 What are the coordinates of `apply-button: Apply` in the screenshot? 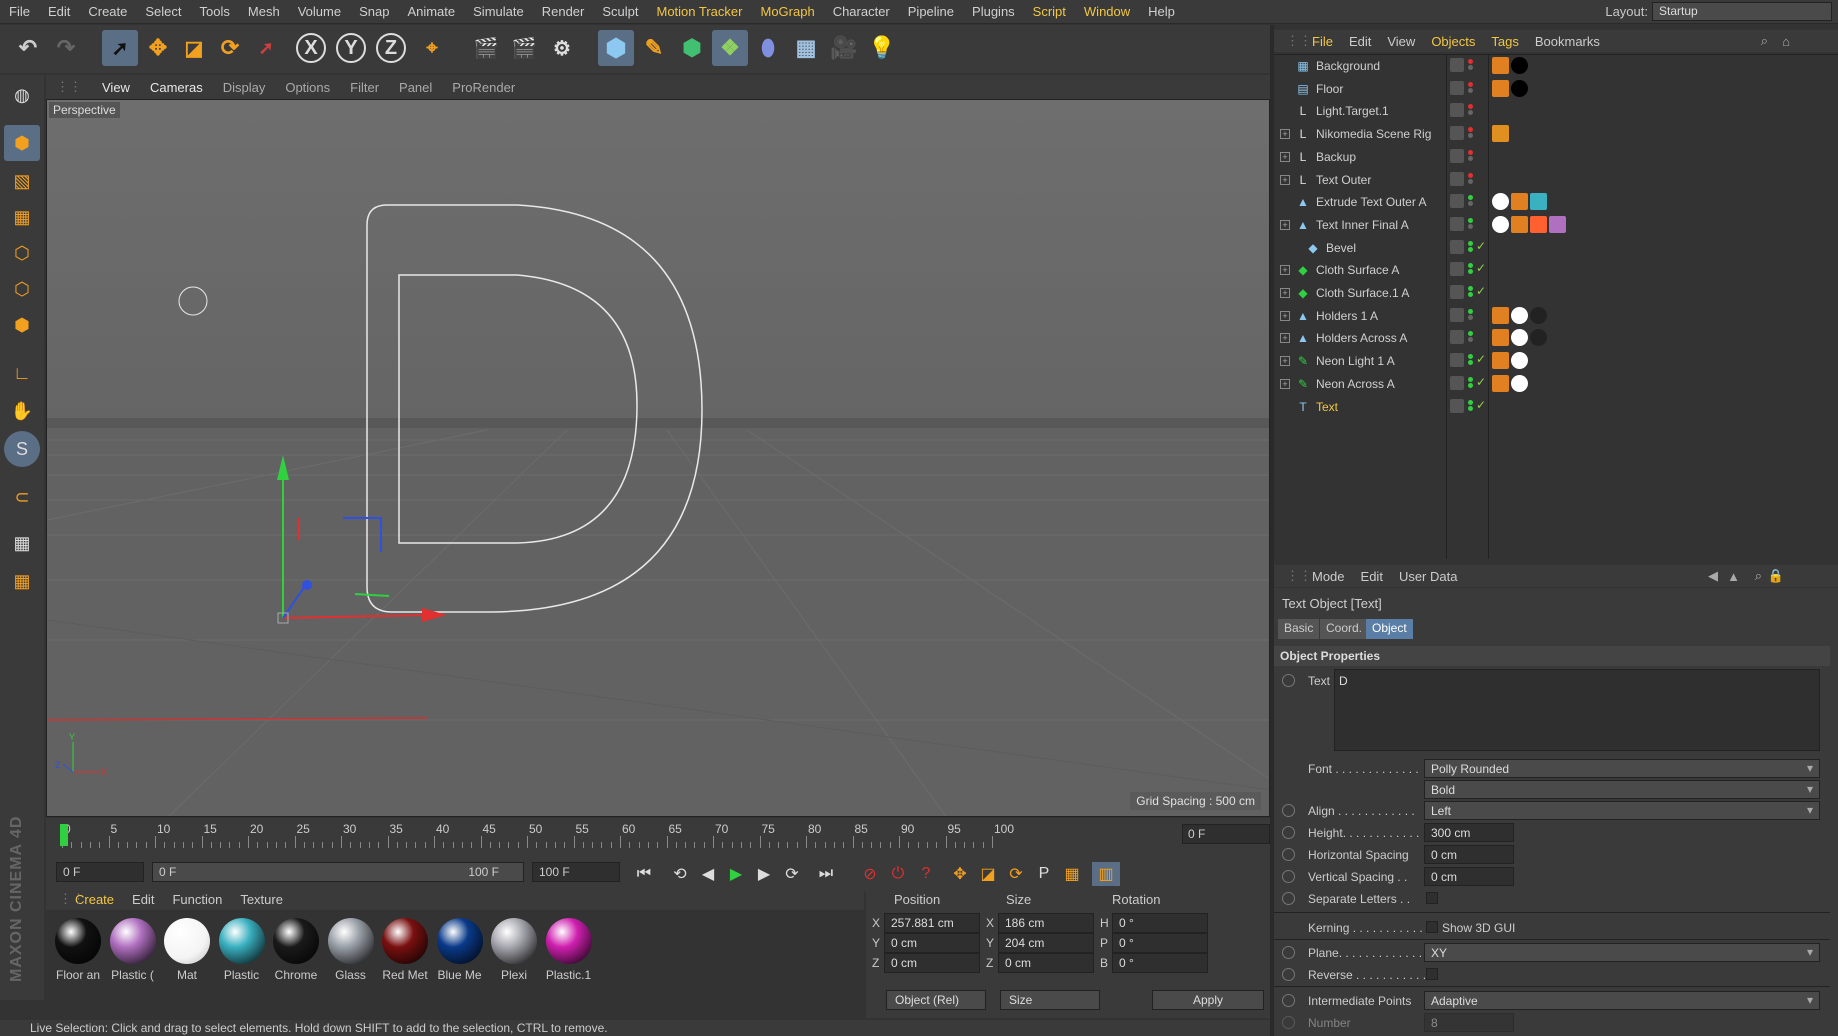 It's located at (1208, 1000).